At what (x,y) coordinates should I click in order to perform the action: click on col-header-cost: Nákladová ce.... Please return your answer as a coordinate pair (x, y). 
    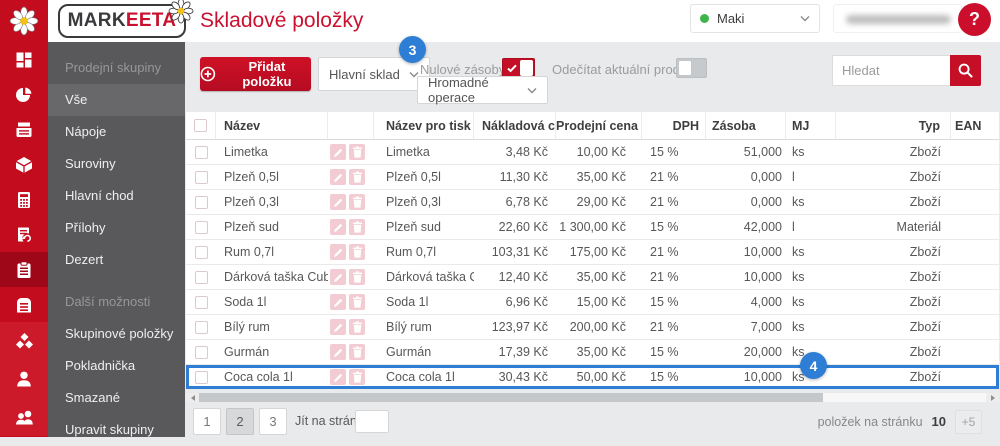
    Looking at the image, I should click on (515, 125).